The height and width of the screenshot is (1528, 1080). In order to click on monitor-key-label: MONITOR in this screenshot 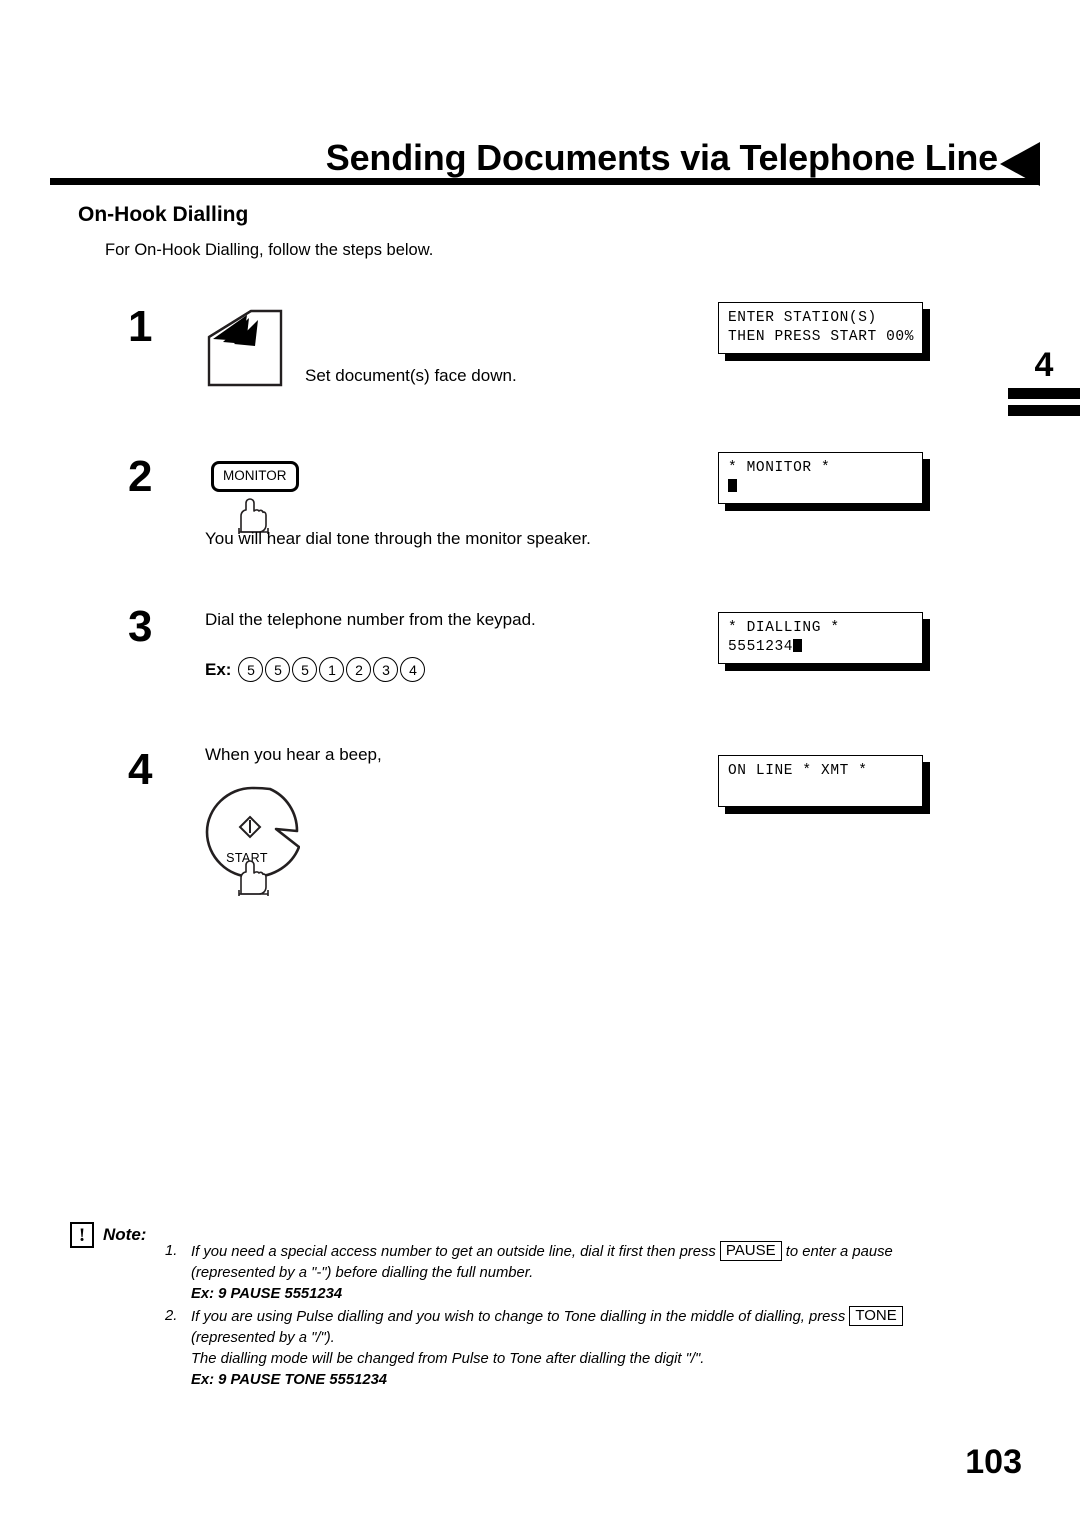, I will do `click(255, 475)`.